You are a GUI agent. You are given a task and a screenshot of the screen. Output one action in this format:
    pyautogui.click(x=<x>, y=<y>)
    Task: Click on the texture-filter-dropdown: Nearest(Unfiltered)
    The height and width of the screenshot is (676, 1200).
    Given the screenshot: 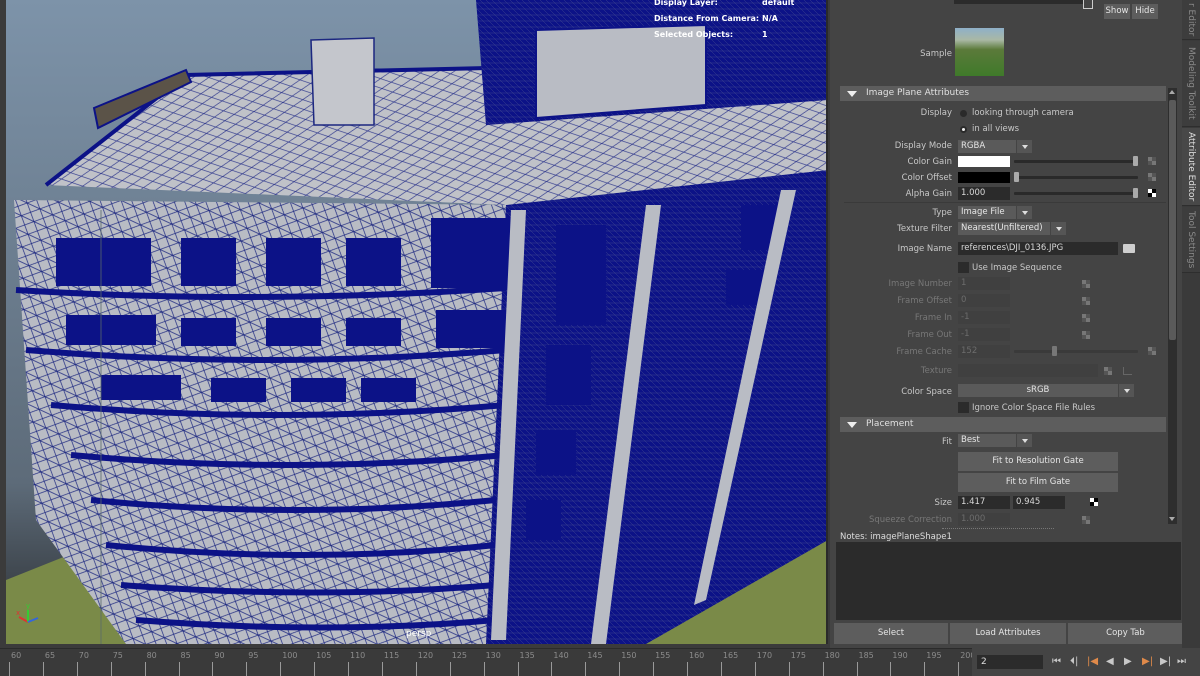 What is the action you would take?
    pyautogui.click(x=1012, y=228)
    